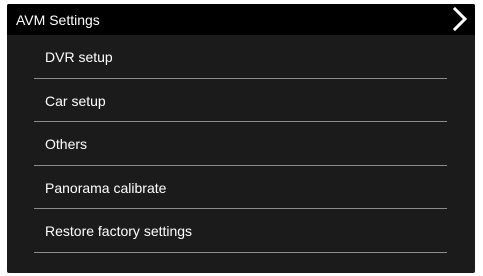  I want to click on chevron-right-icon, so click(460, 19).